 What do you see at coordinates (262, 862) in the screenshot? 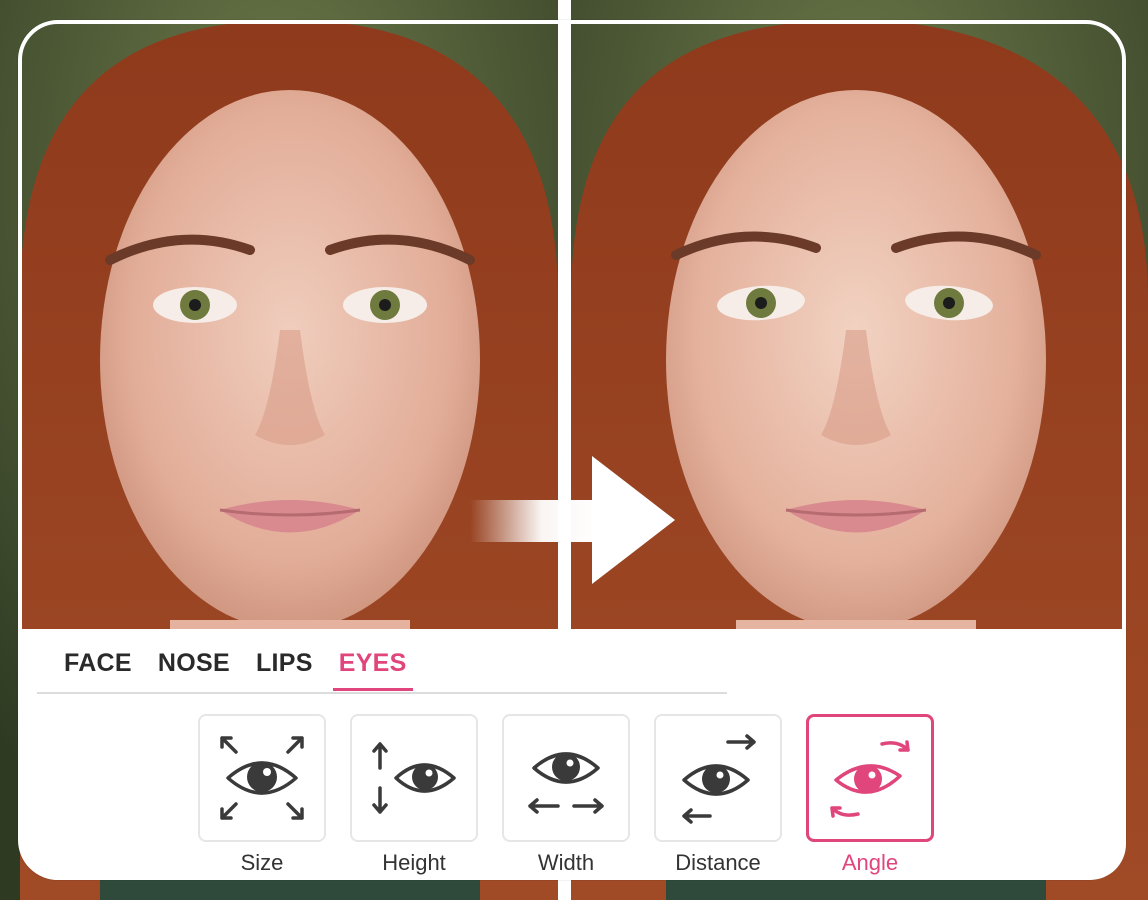
I see `tool-size-label: Size` at bounding box center [262, 862].